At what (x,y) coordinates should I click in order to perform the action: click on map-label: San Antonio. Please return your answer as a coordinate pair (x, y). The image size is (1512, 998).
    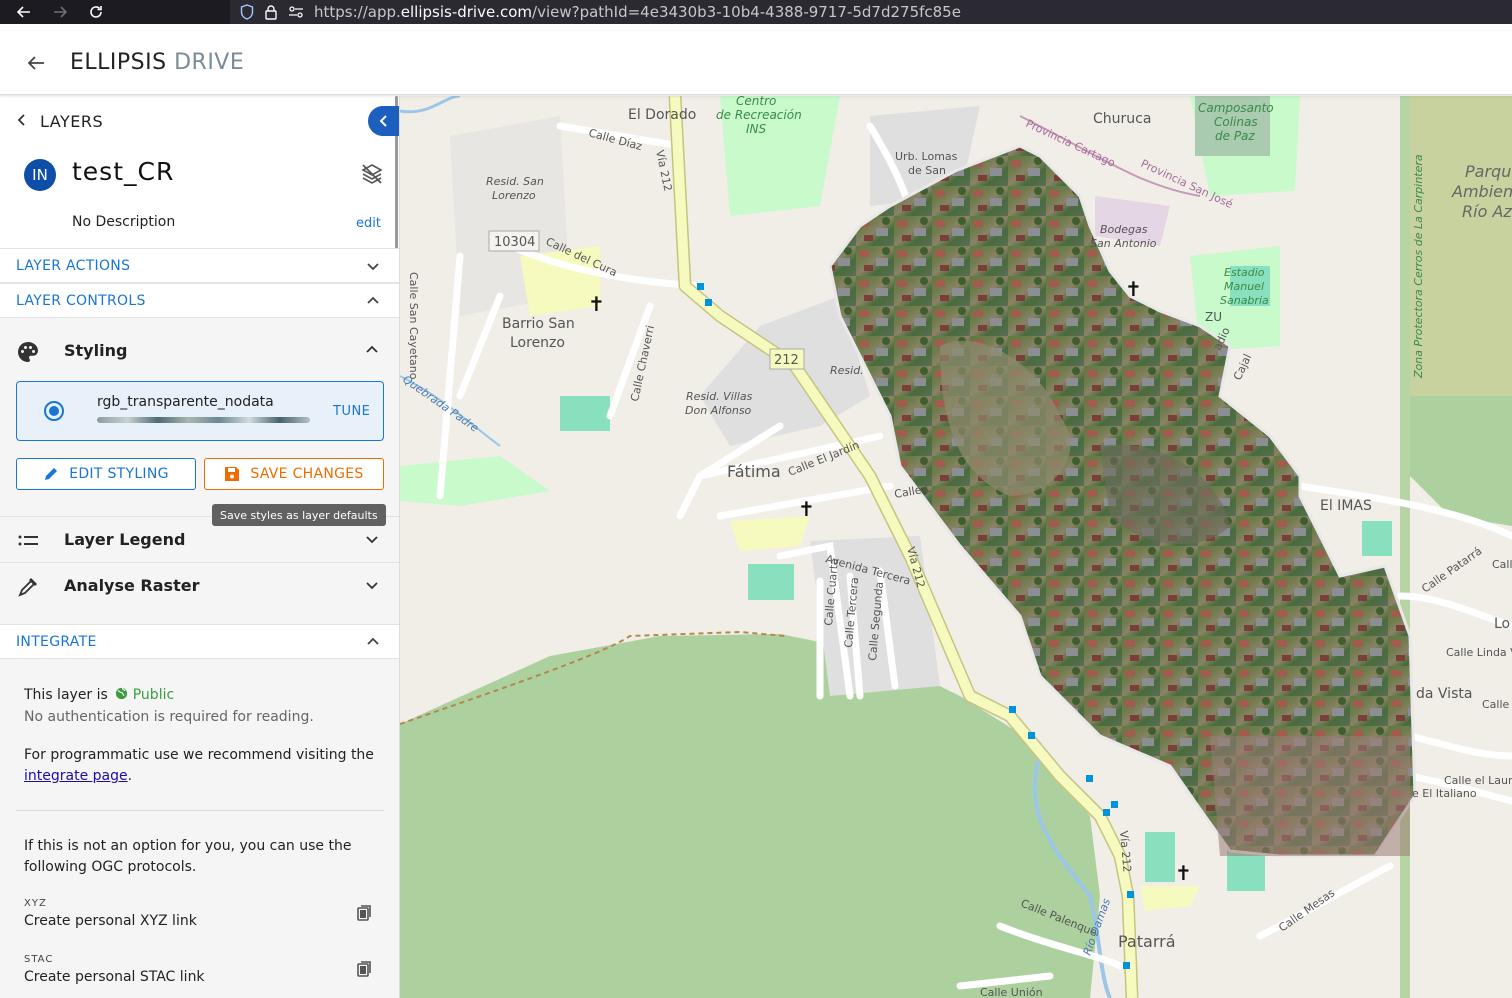
    Looking at the image, I should click on (1123, 243).